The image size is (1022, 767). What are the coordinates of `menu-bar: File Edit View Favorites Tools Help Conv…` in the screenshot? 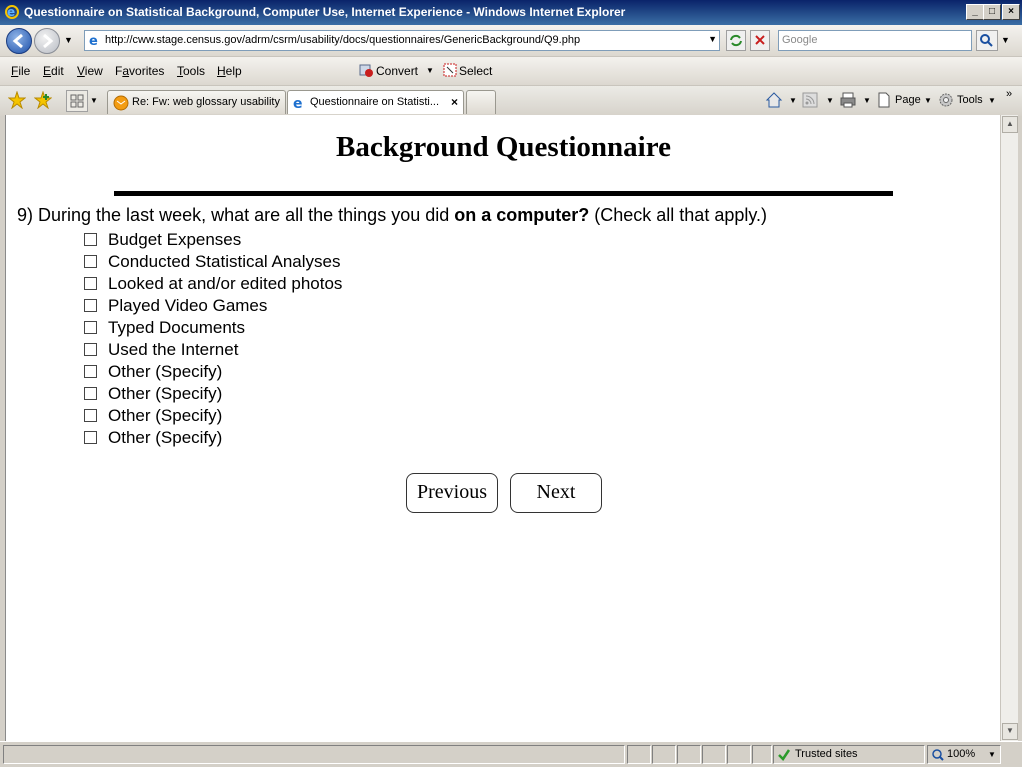 It's located at (511, 70).